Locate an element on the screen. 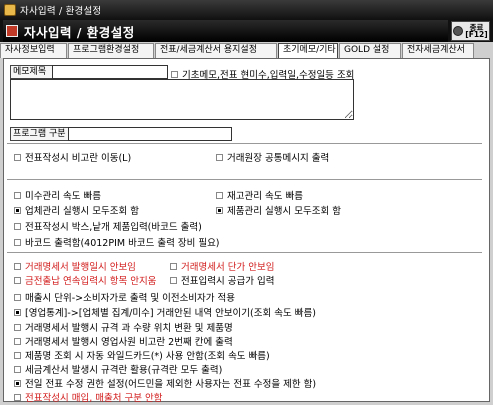 The height and width of the screenshot is (405, 493). option-label: 거래명세서 발행시 영업사원 비고란 2번째 칸에 출력 is located at coordinates (129, 342).